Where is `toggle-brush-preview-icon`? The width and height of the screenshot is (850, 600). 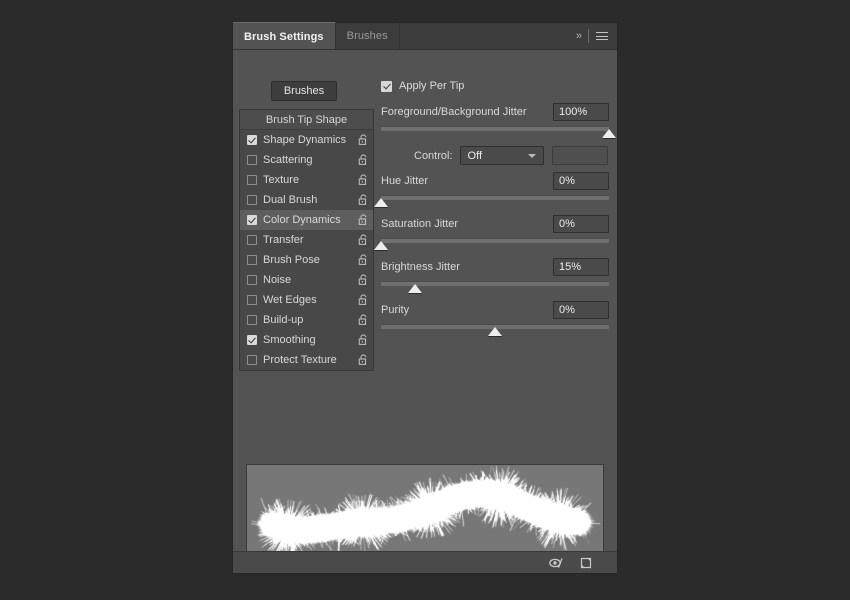
toggle-brush-preview-icon is located at coordinates (556, 563).